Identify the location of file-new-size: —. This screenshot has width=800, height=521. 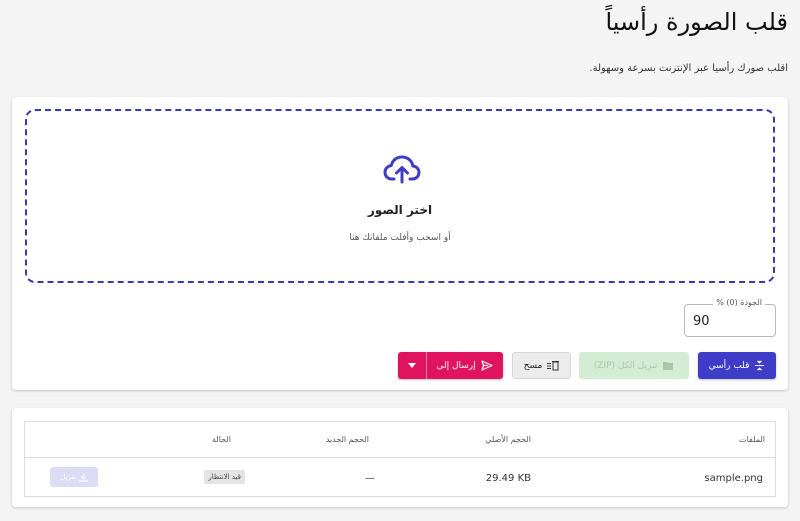
(370, 478).